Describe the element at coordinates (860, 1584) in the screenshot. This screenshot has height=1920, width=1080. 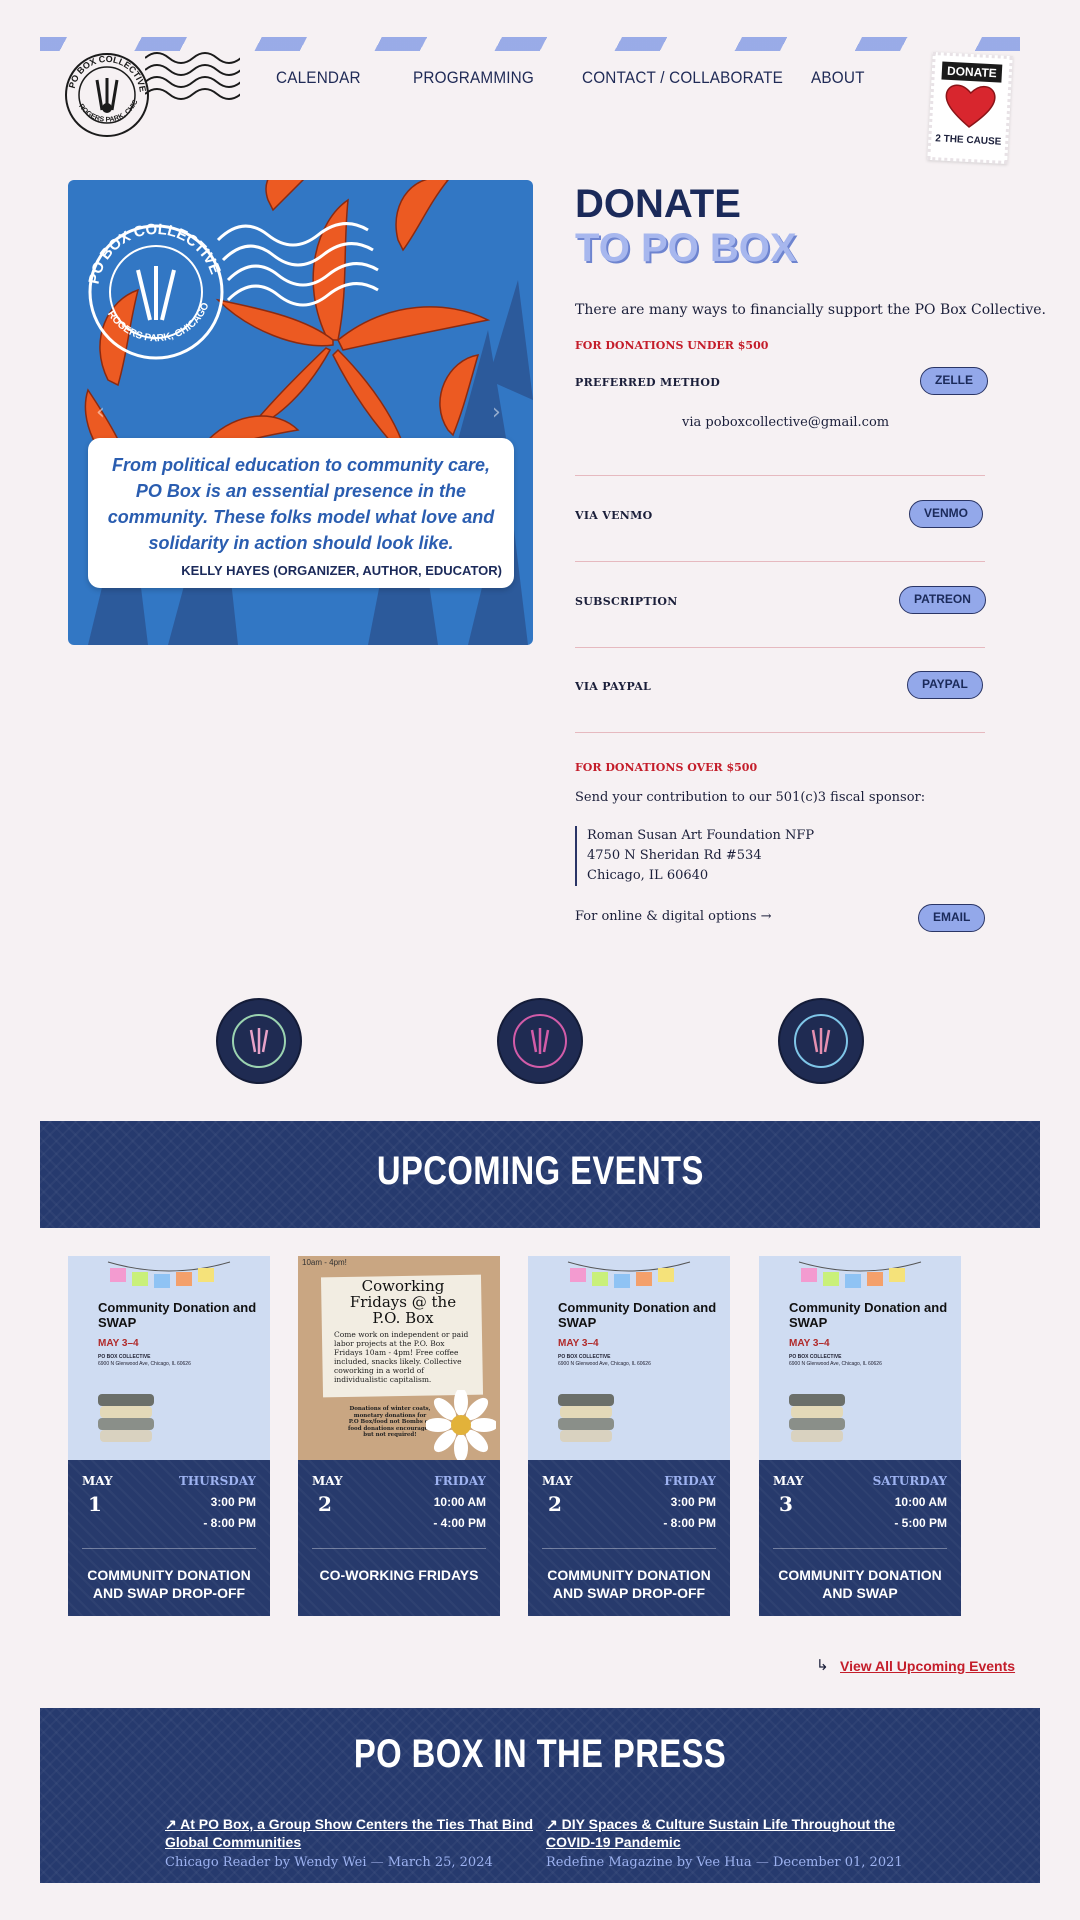
I see `event-title: COMMUNITY DONATION AND SWAP` at that location.